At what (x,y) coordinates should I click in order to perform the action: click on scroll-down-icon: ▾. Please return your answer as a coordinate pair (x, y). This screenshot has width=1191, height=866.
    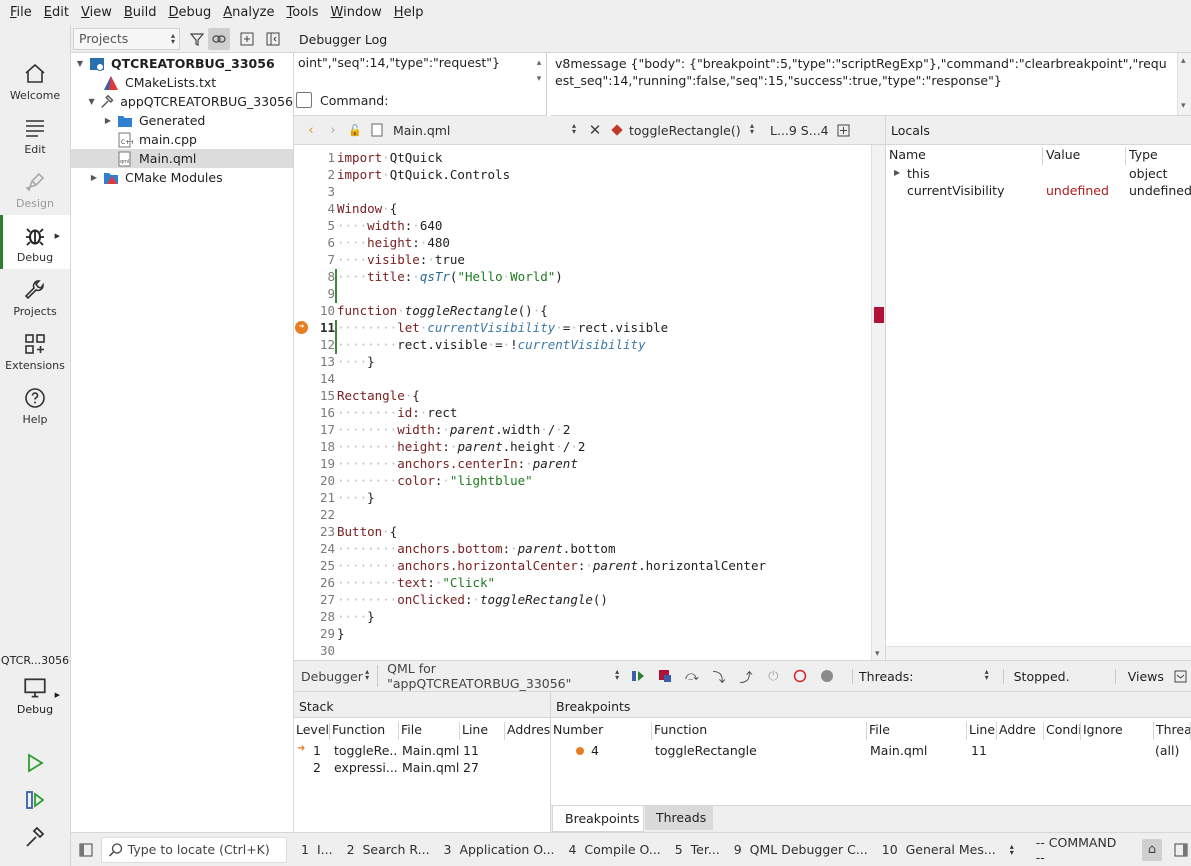
    Looking at the image, I should click on (877, 654).